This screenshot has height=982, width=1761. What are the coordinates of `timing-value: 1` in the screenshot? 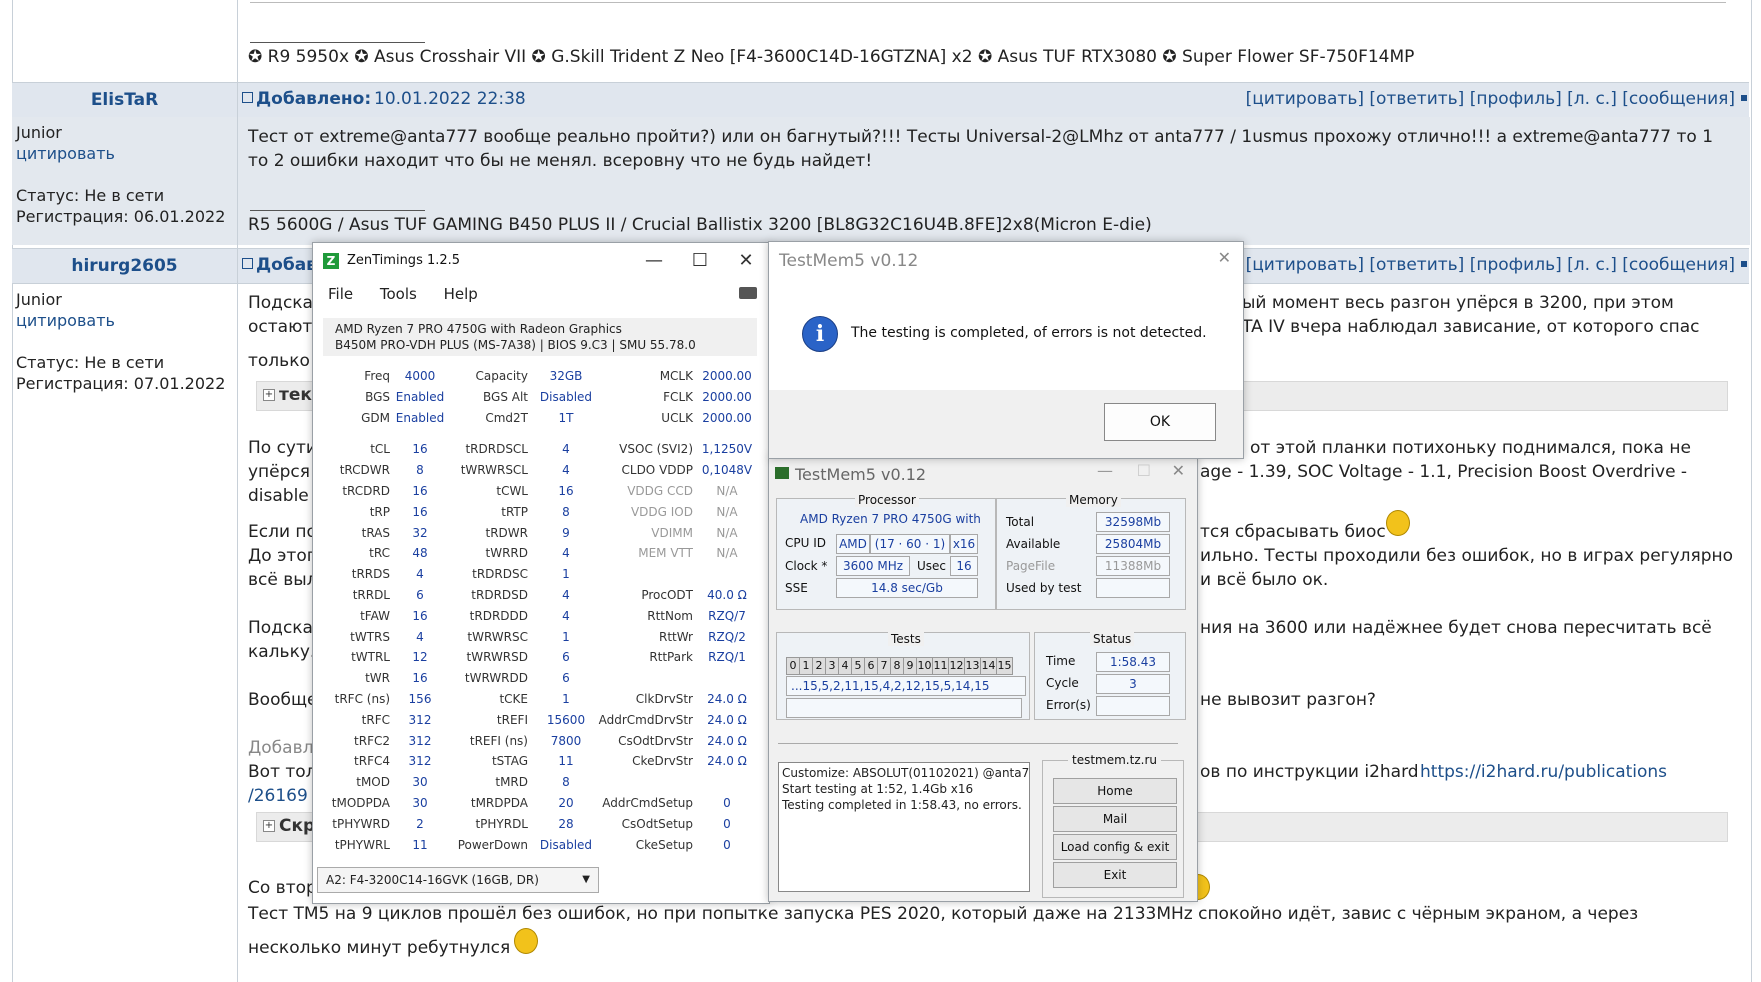 It's located at (566, 574).